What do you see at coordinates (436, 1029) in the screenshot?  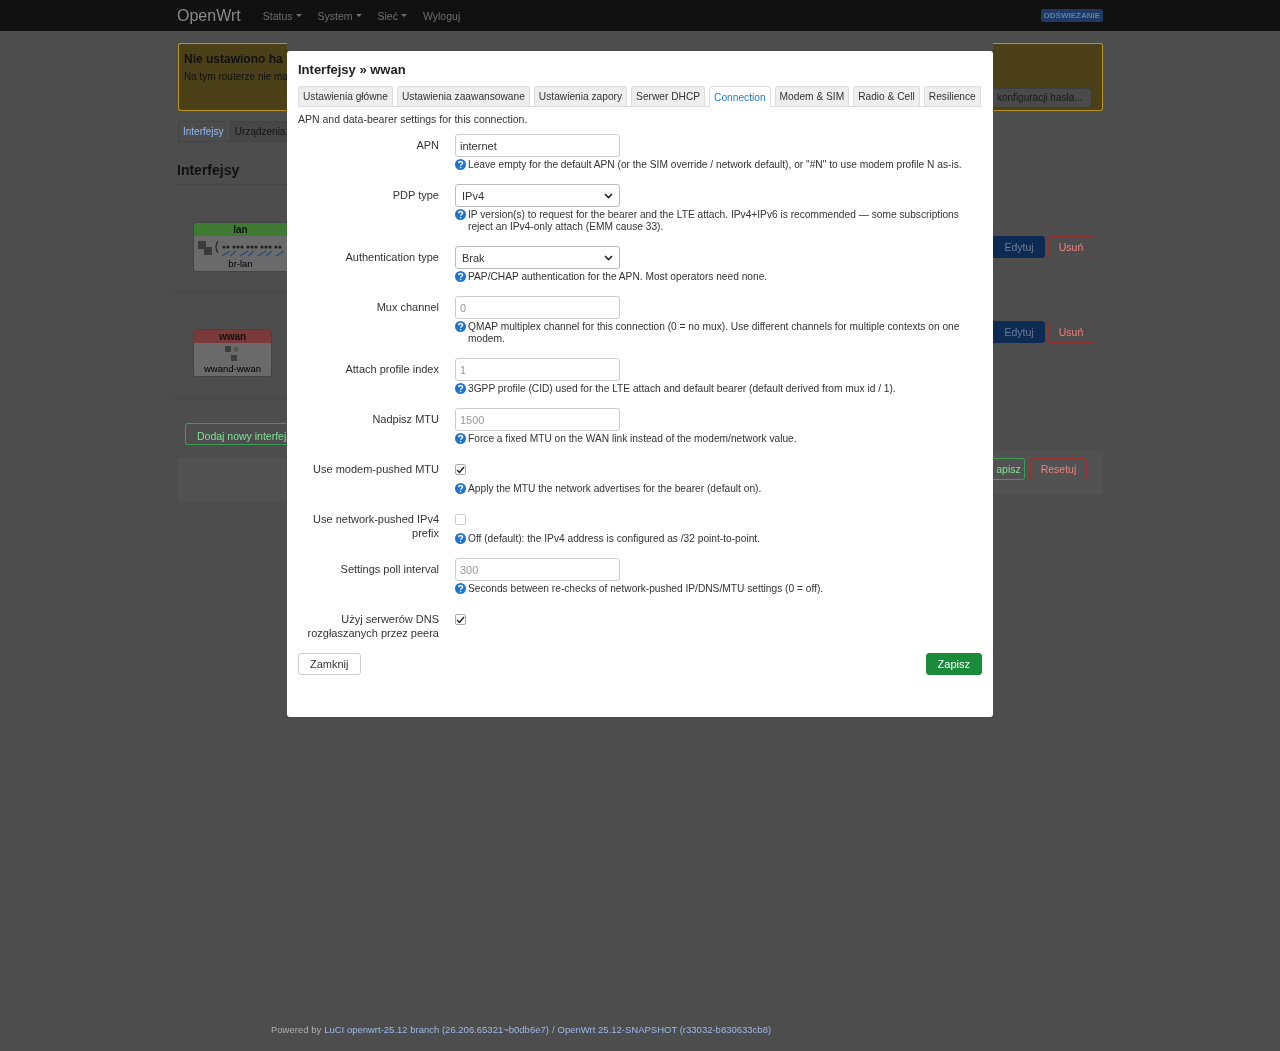 I see `footer-link: LuCI openwrt-25.12 branch (26.206.65321~b0db6e7)` at bounding box center [436, 1029].